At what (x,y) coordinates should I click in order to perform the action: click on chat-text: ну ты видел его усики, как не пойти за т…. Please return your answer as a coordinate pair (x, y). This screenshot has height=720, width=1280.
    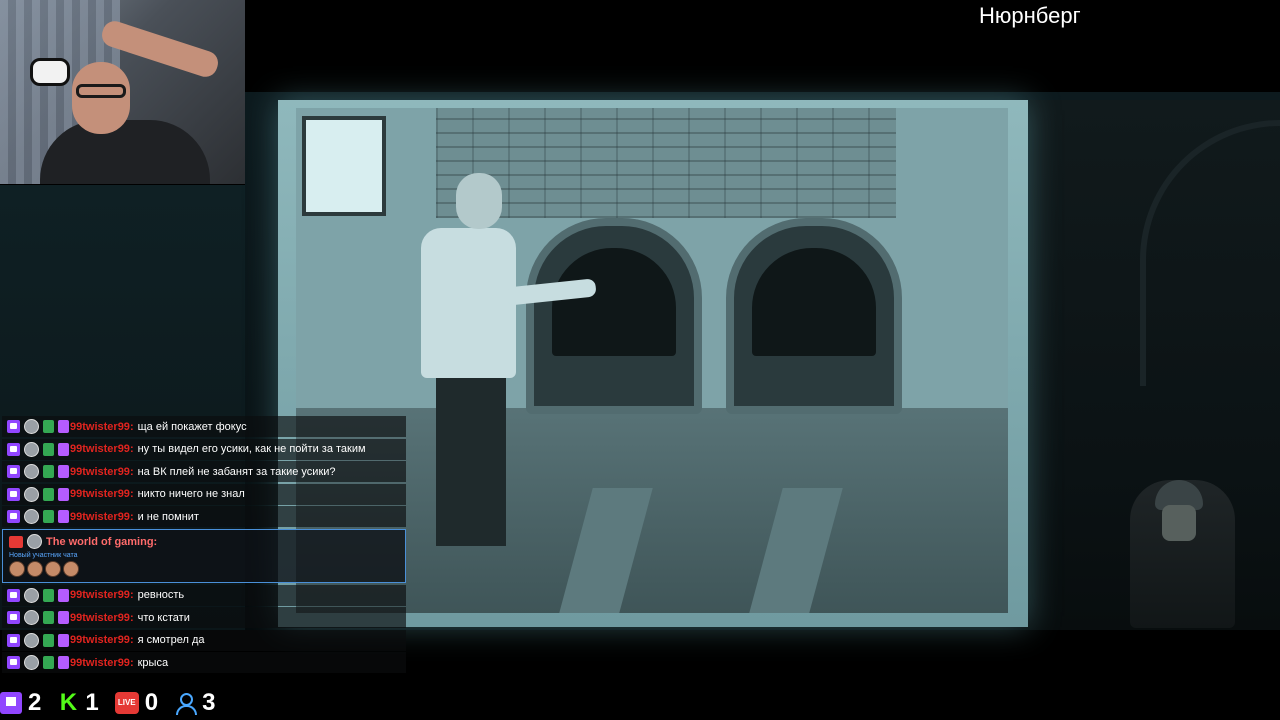
    Looking at the image, I should click on (251, 449).